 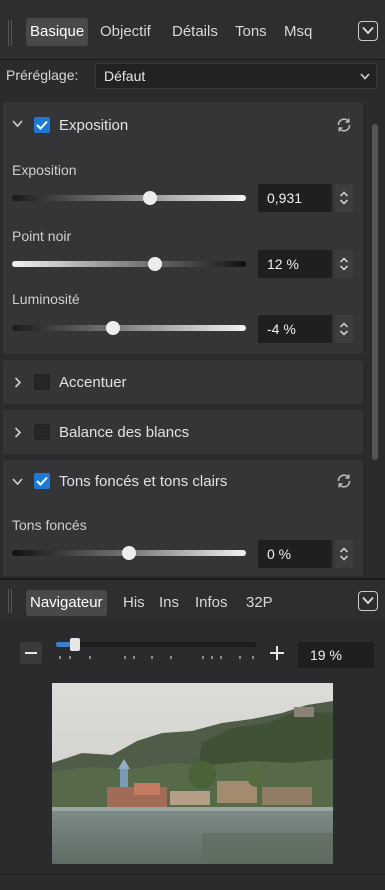 I want to click on tab-basique: Basique, so click(x=57, y=32).